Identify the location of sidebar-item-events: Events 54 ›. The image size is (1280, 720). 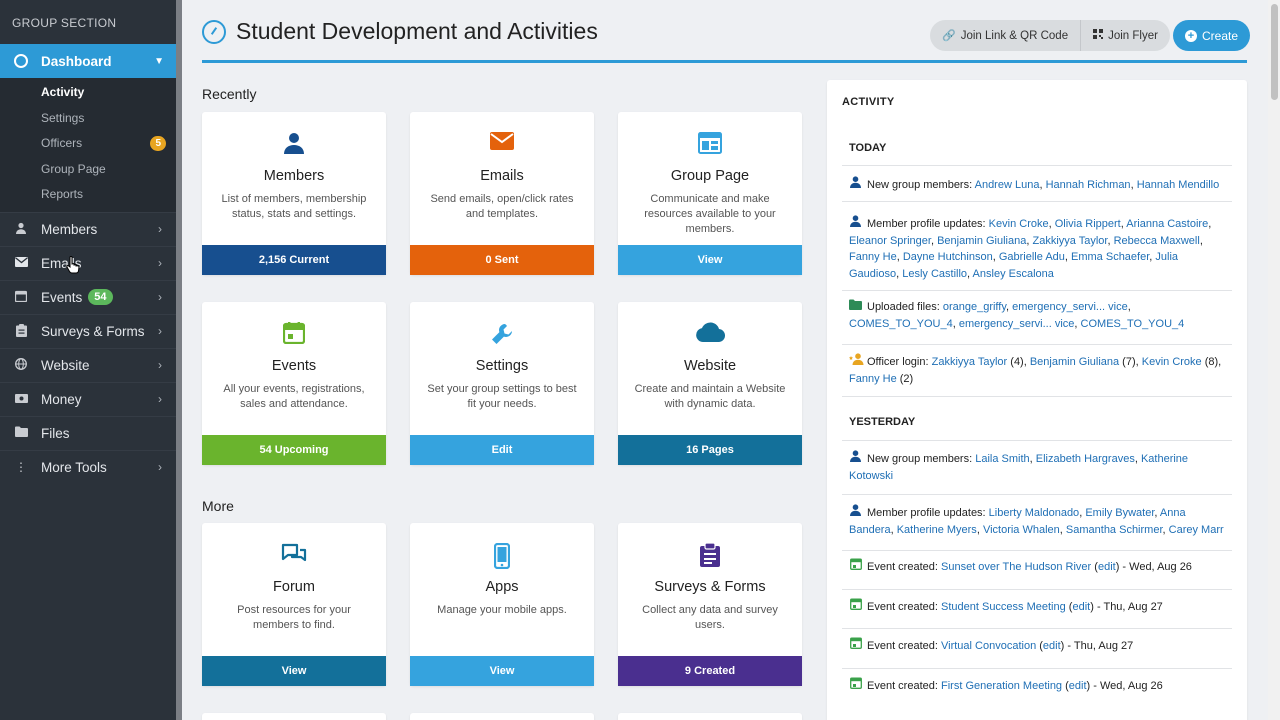
(88, 296).